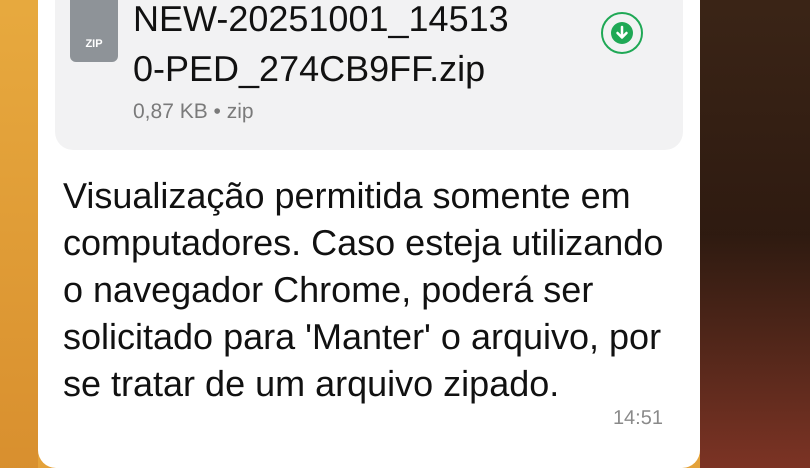 The height and width of the screenshot is (468, 810). What do you see at coordinates (321, 45) in the screenshot?
I see `file-name: NEW-20251001_145130-PED_274CB9FF.zip` at bounding box center [321, 45].